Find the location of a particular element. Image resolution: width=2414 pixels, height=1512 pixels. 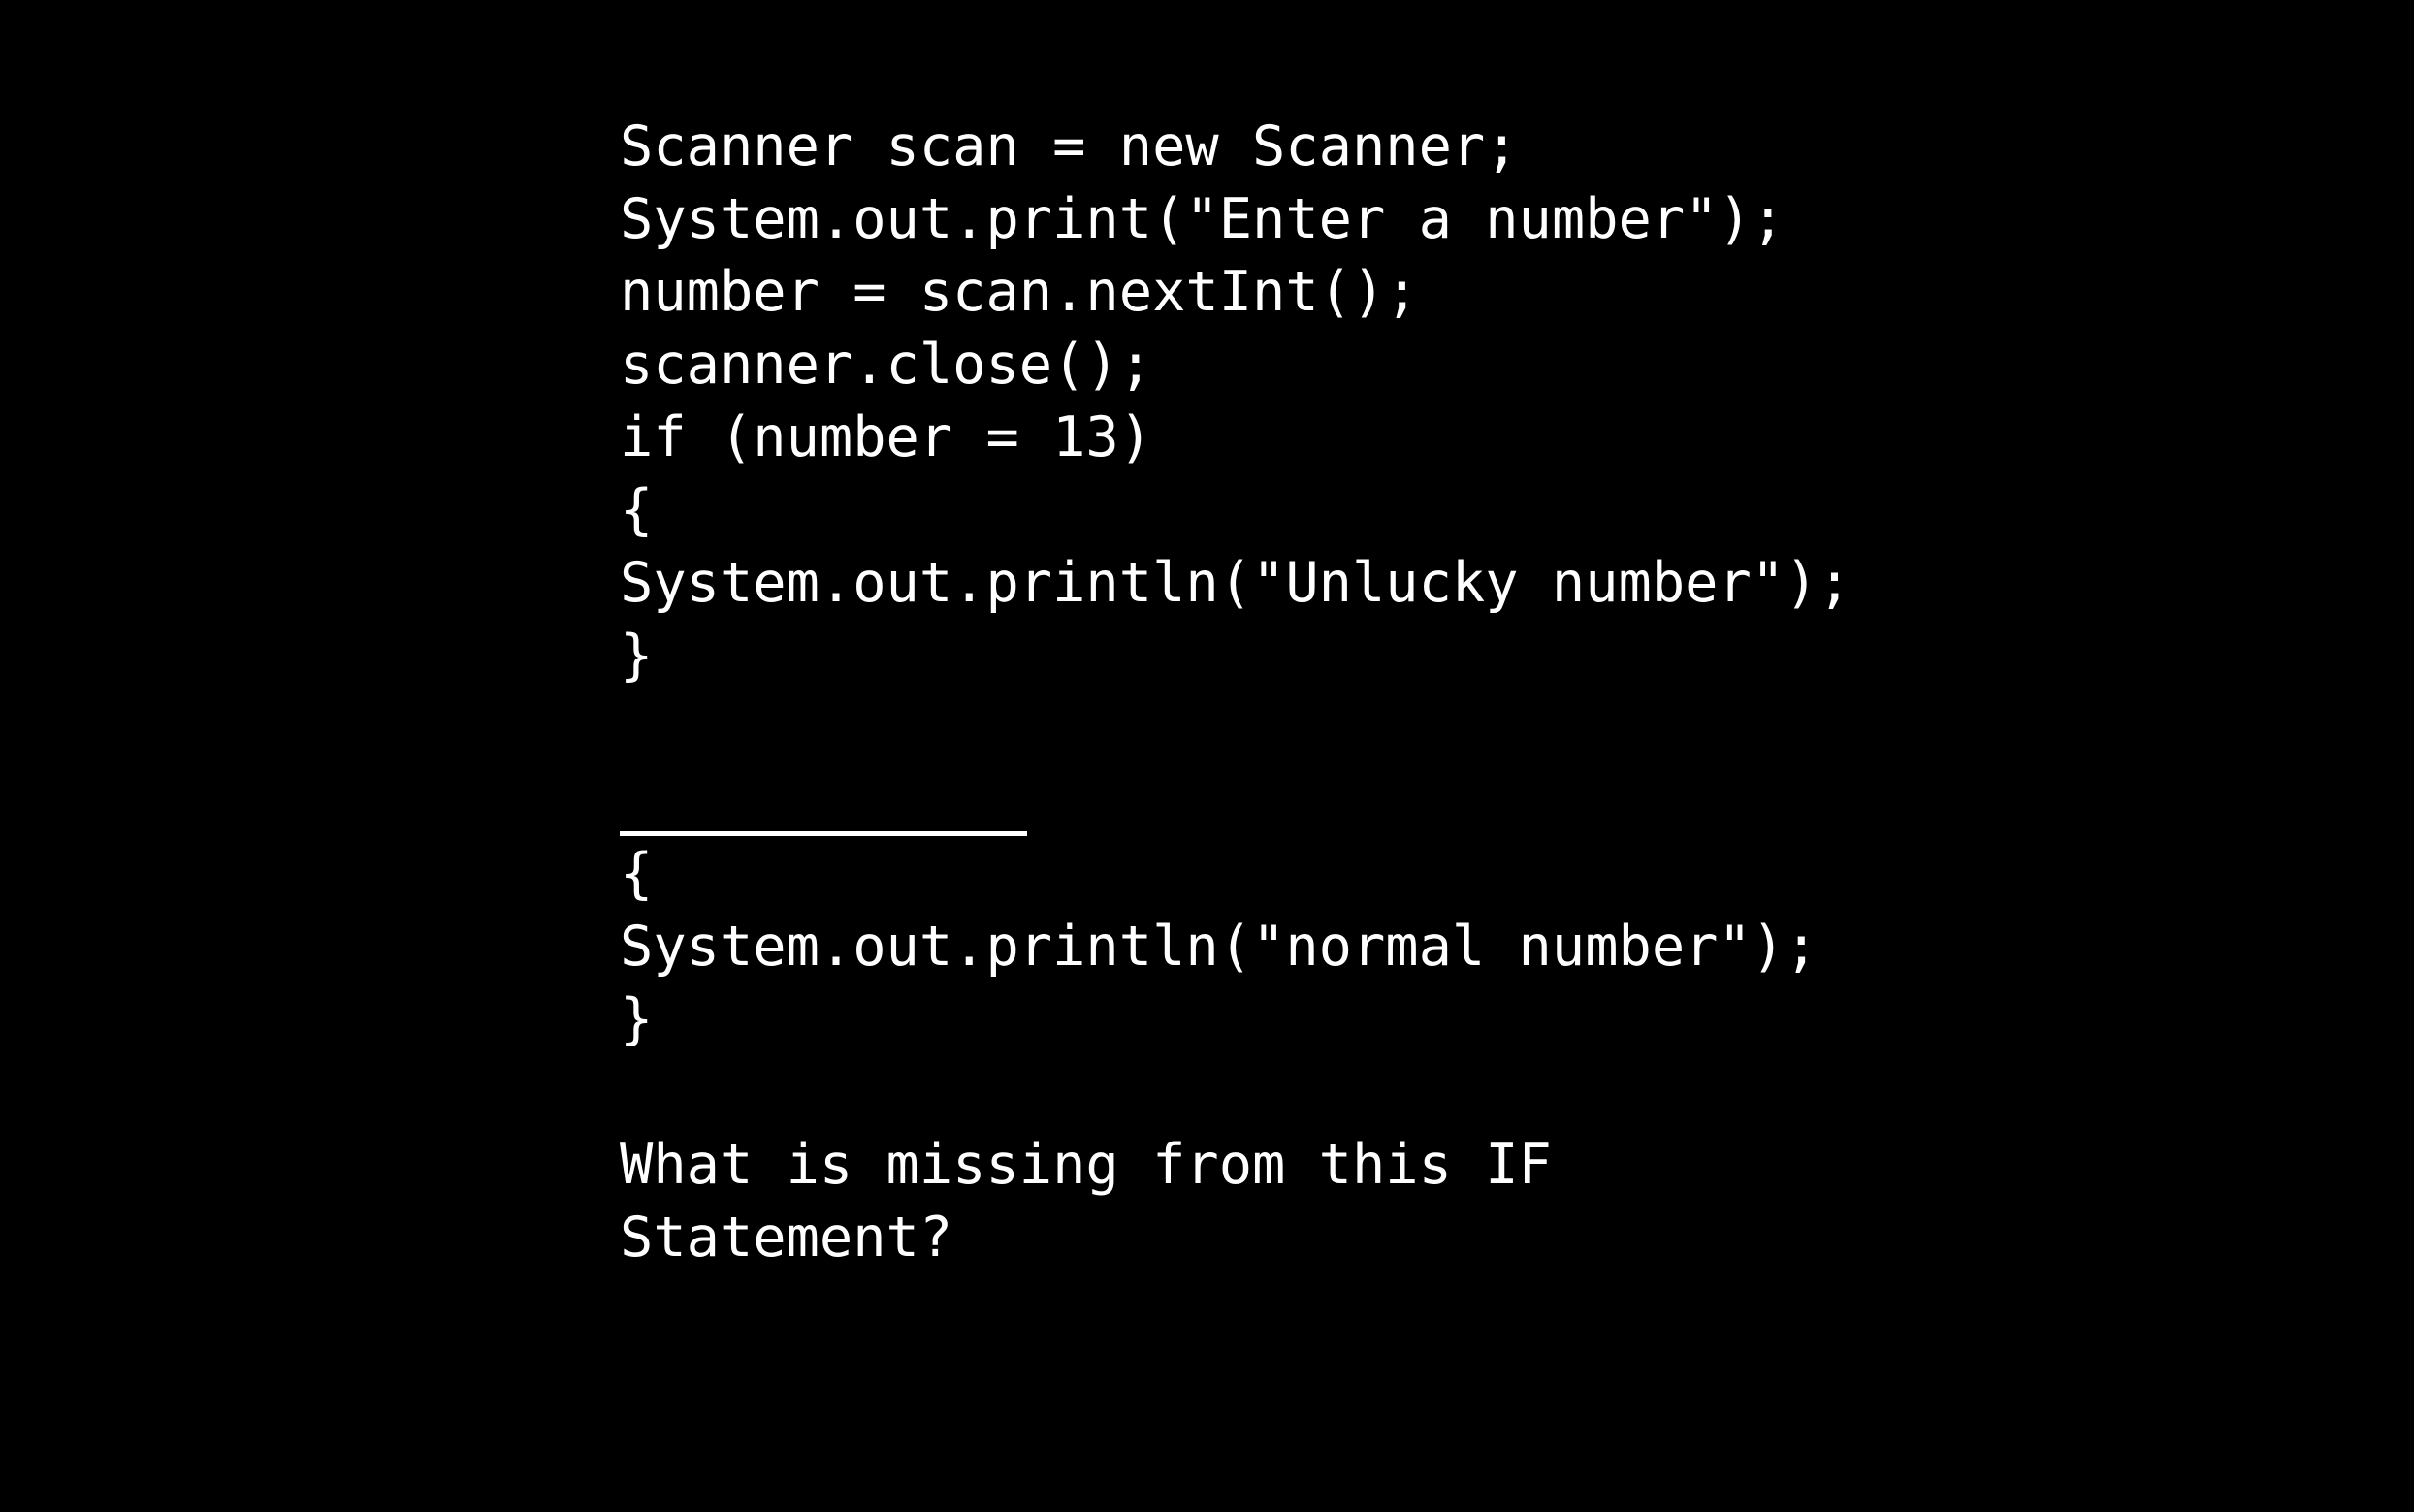

code-line: number = scan.nextInt(); is located at coordinates (1019, 292).